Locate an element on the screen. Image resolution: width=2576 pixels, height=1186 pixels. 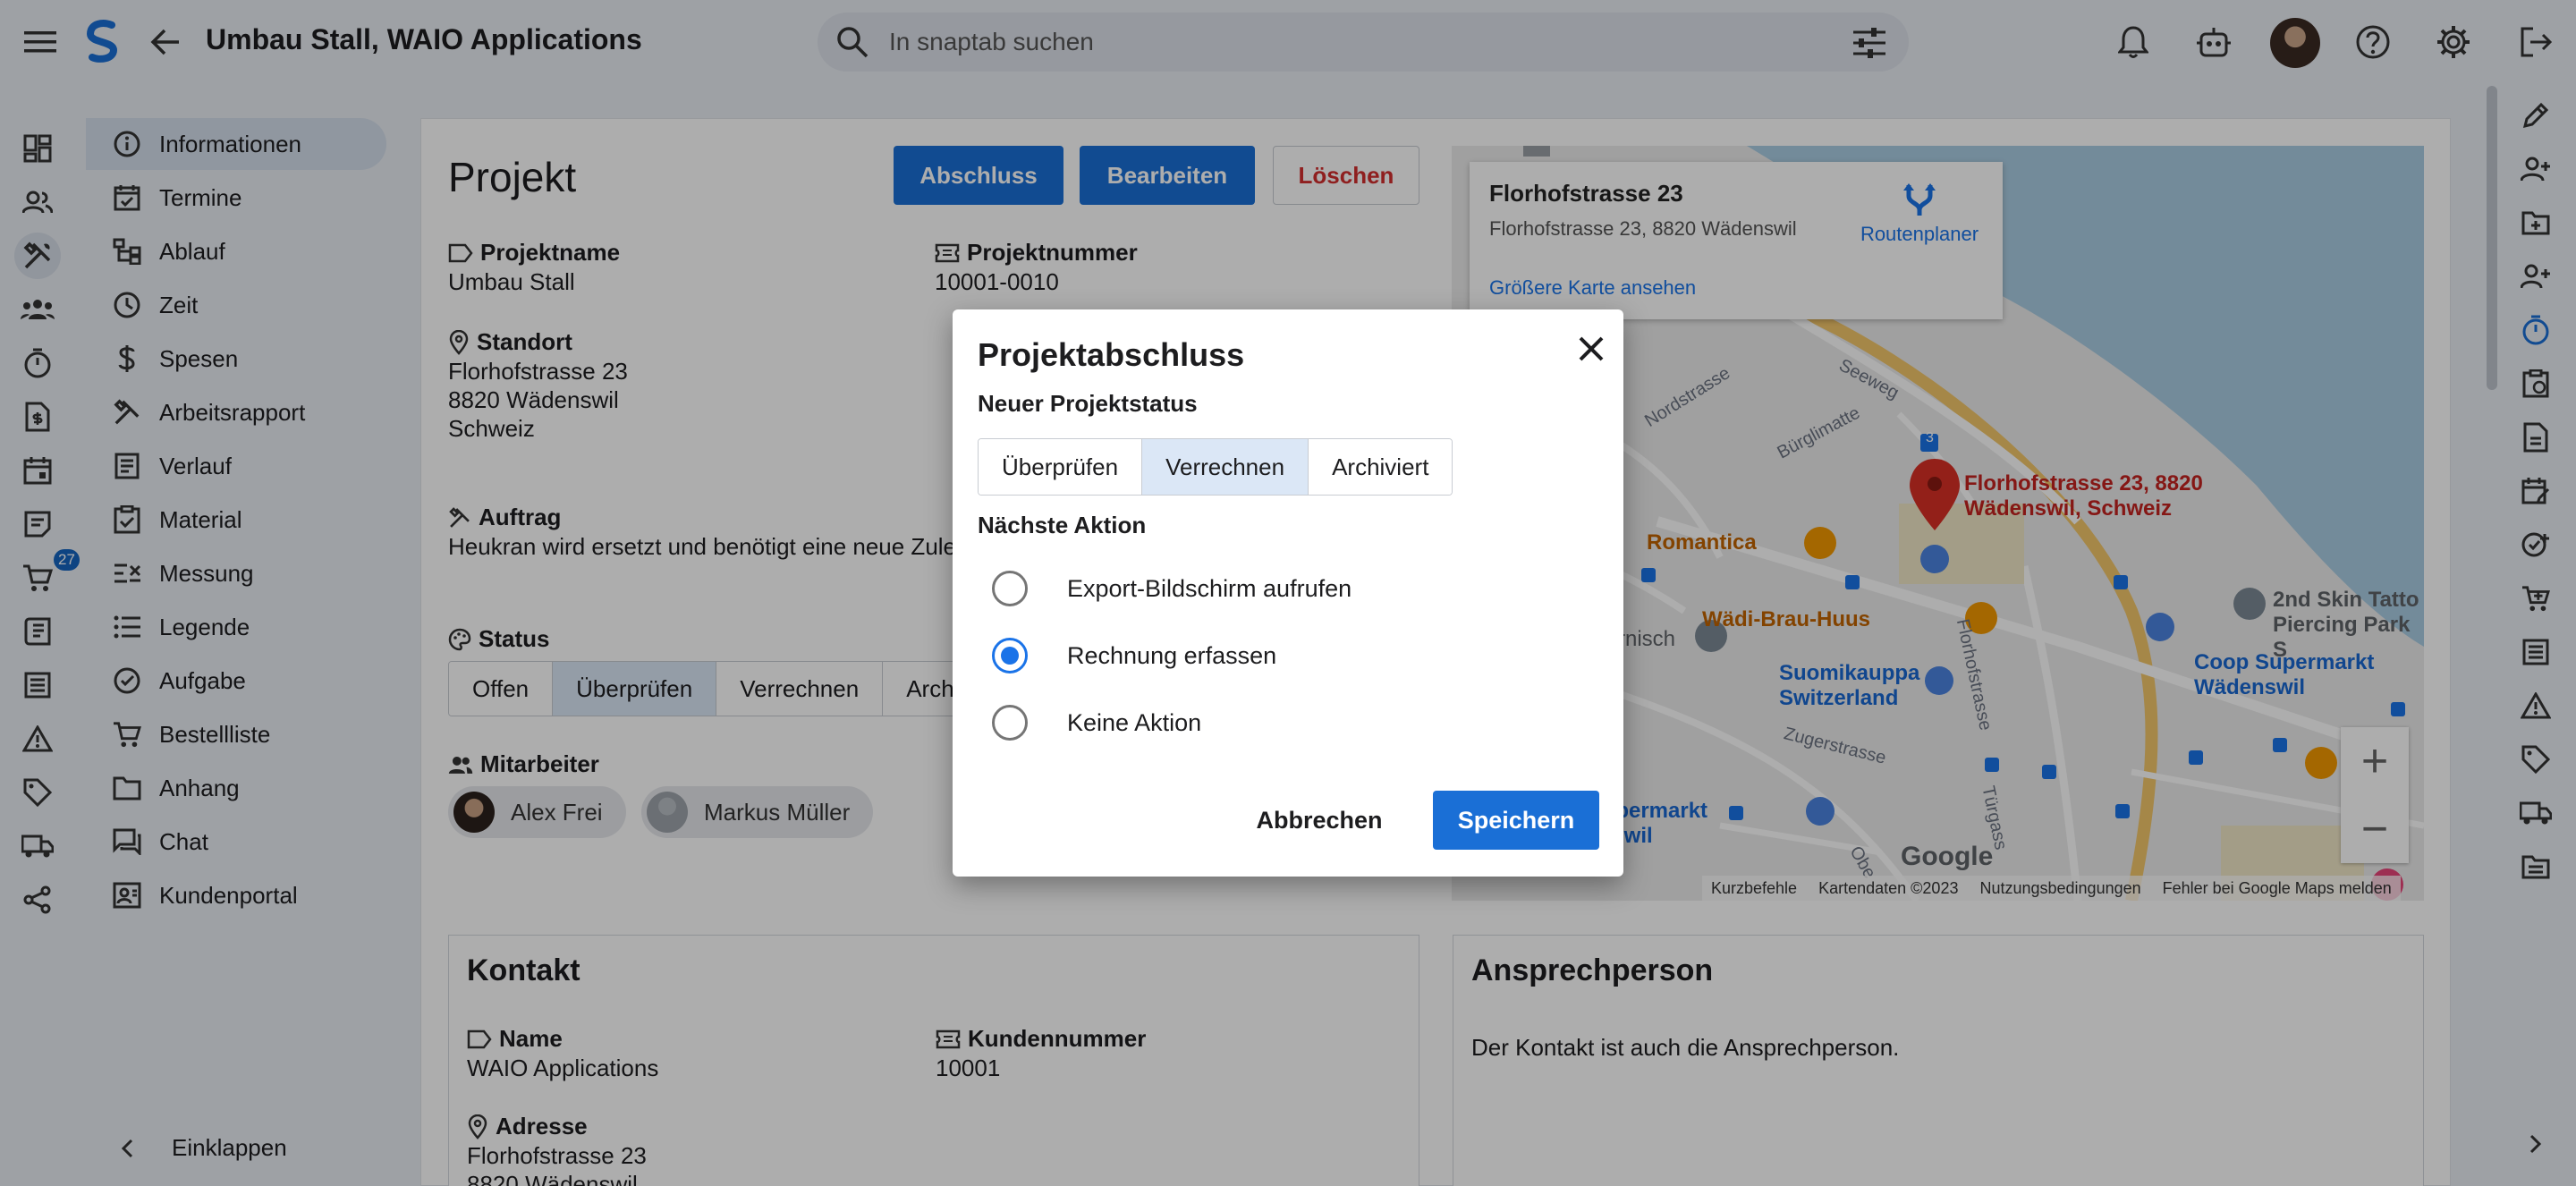
radio-button-selected is located at coordinates (1010, 655).